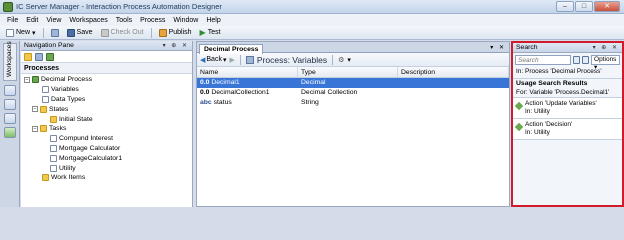  I want to click on column-description: Description, so click(453, 72).